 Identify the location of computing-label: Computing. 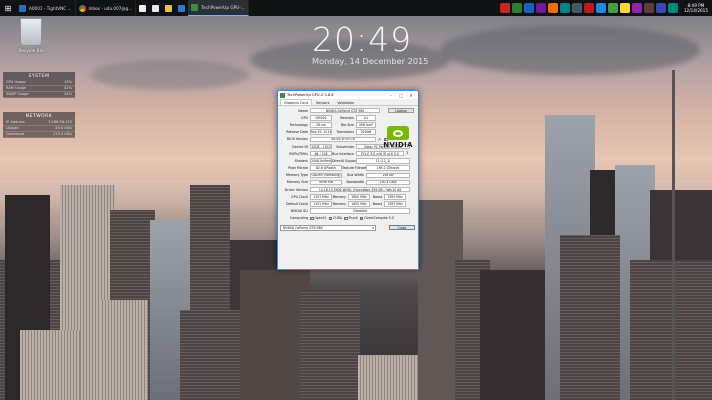
(298, 218).